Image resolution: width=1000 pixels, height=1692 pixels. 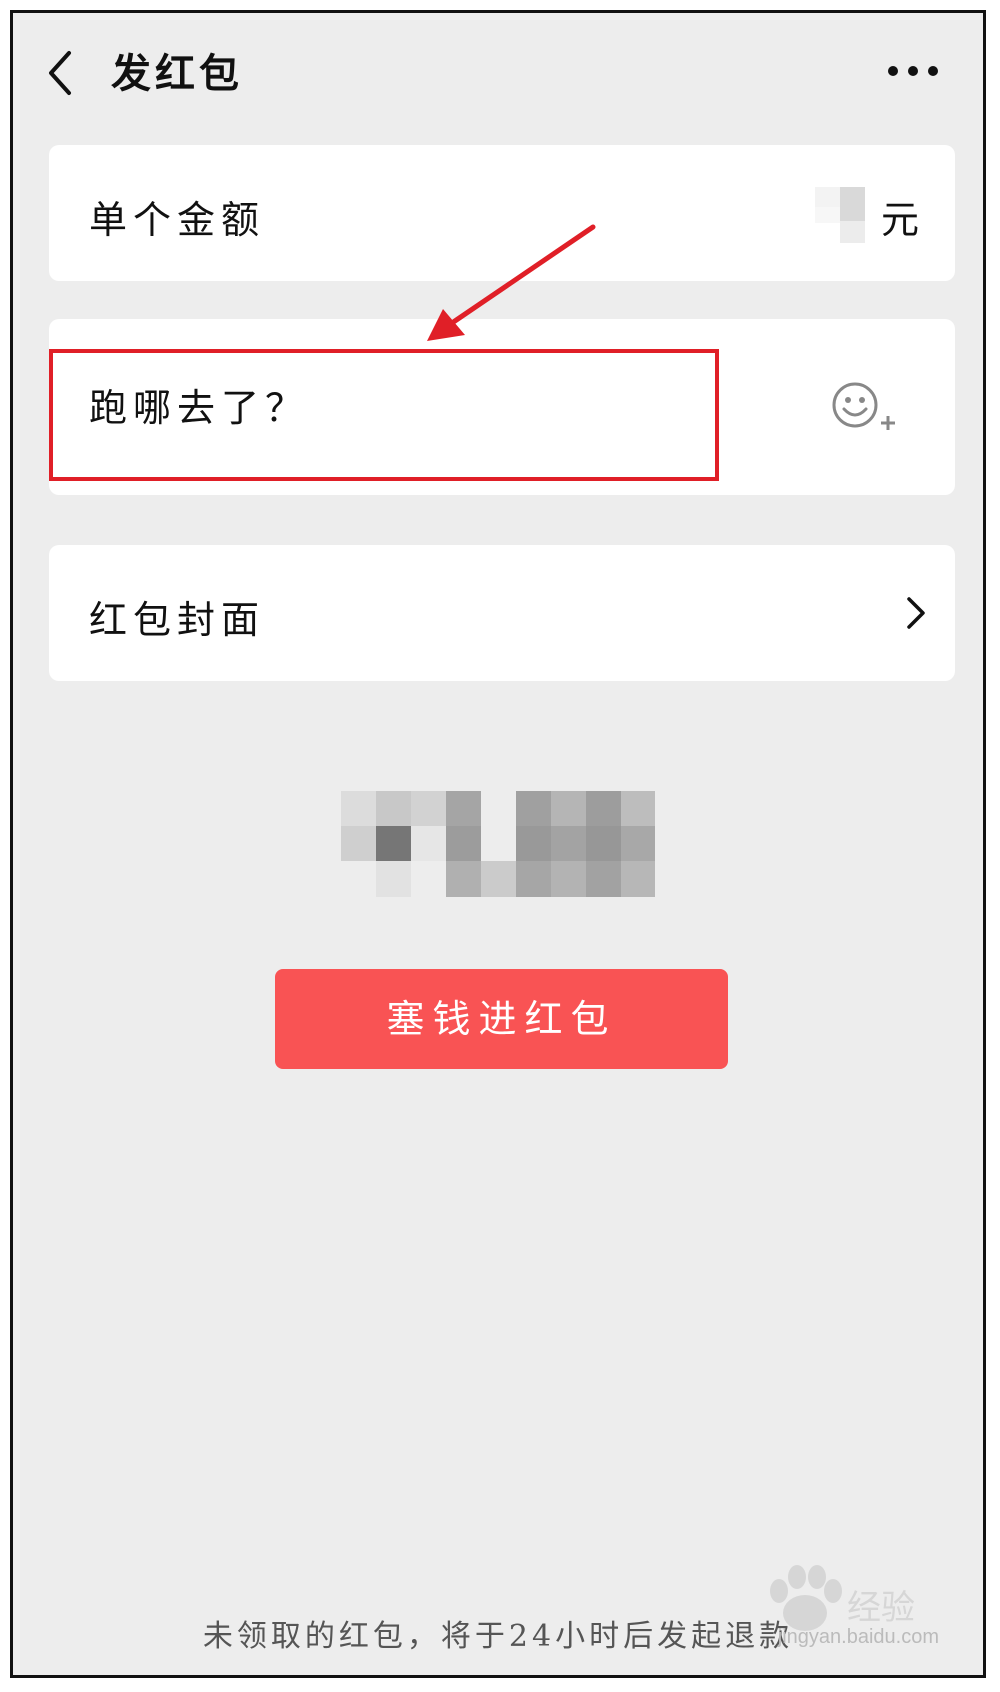 What do you see at coordinates (501, 1019) in the screenshot?
I see `submit-red-packet-button: 塞钱进红包` at bounding box center [501, 1019].